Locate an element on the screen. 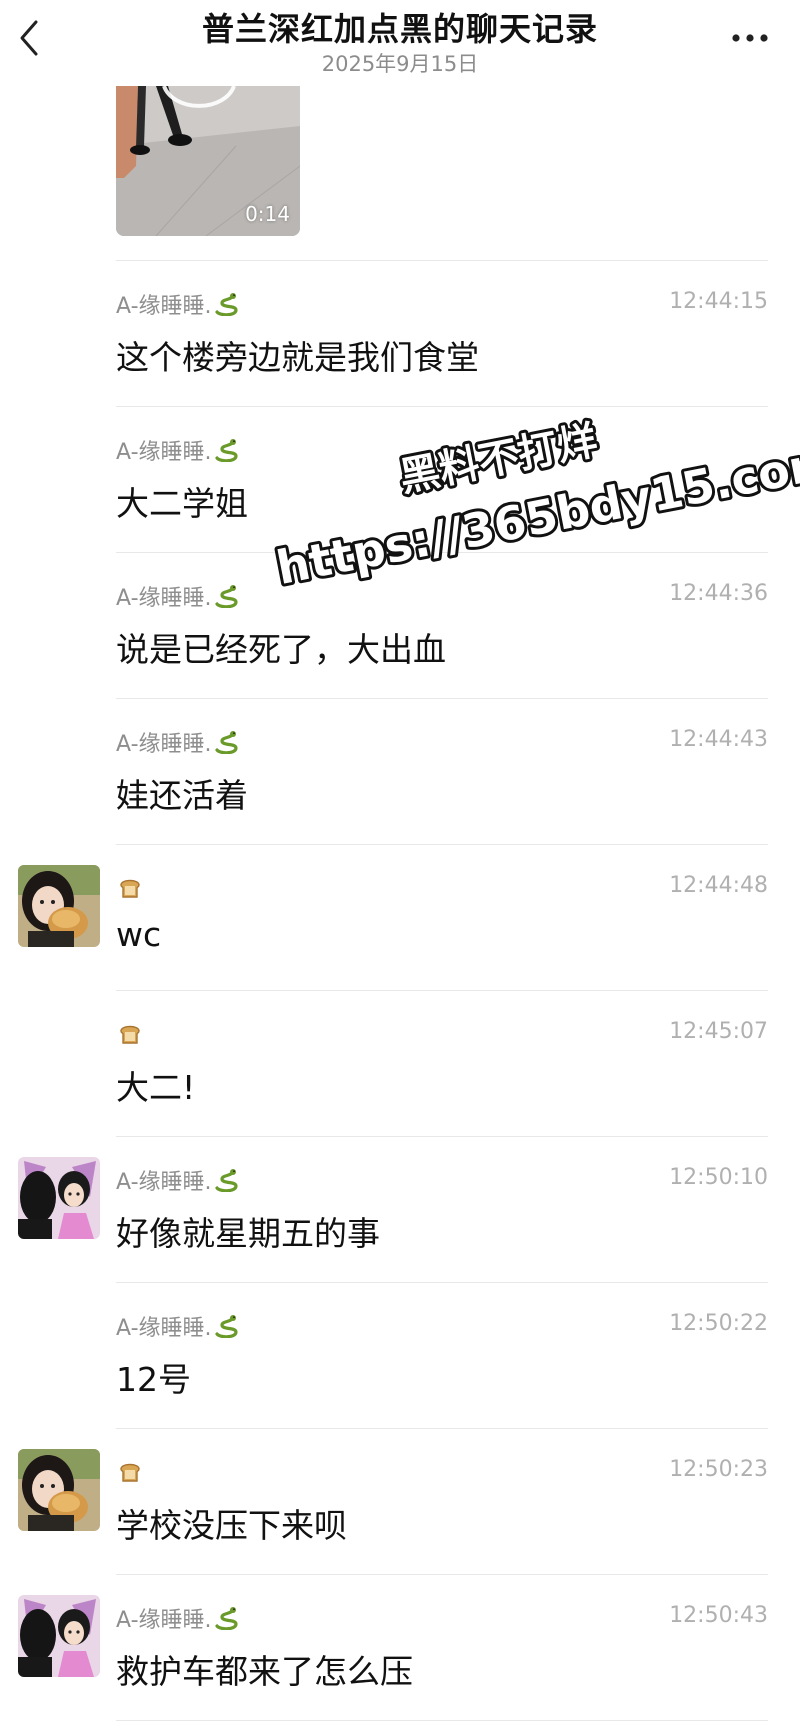 The height and width of the screenshot is (1723, 800). page-date: 2025年9月15日 is located at coordinates (400, 64).